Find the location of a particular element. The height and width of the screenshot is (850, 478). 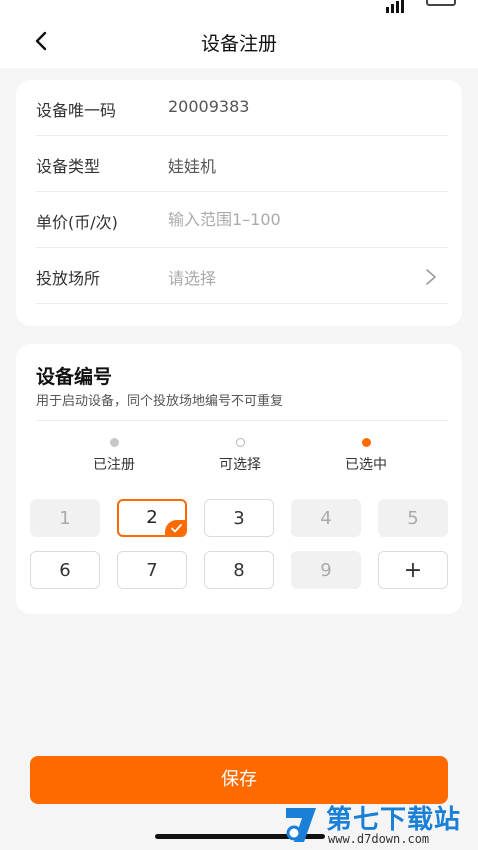

device-type-row: 设备类型 娃娃机 is located at coordinates (242, 164).